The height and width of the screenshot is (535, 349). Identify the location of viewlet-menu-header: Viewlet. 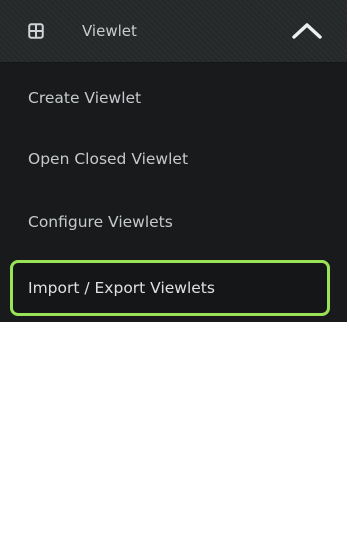
(173, 31).